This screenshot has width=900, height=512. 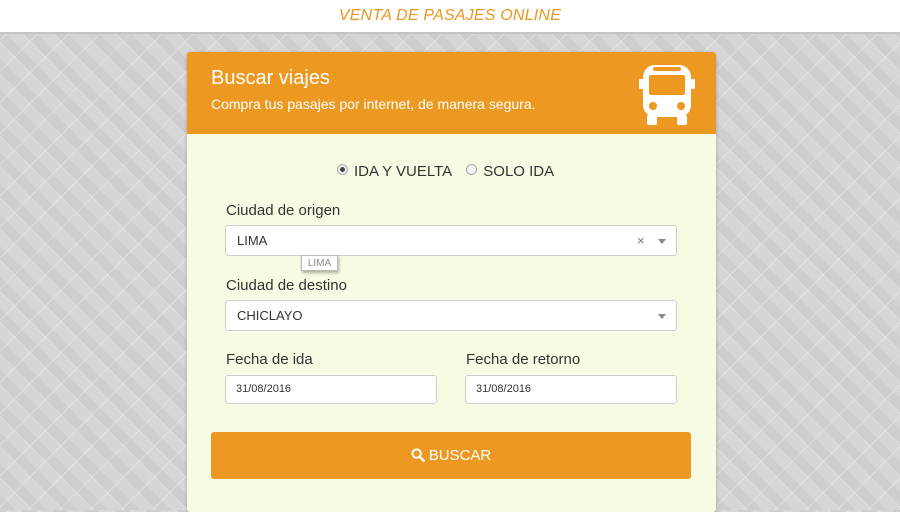 I want to click on trip-option-oneway: SOLO IDA, so click(x=510, y=171).